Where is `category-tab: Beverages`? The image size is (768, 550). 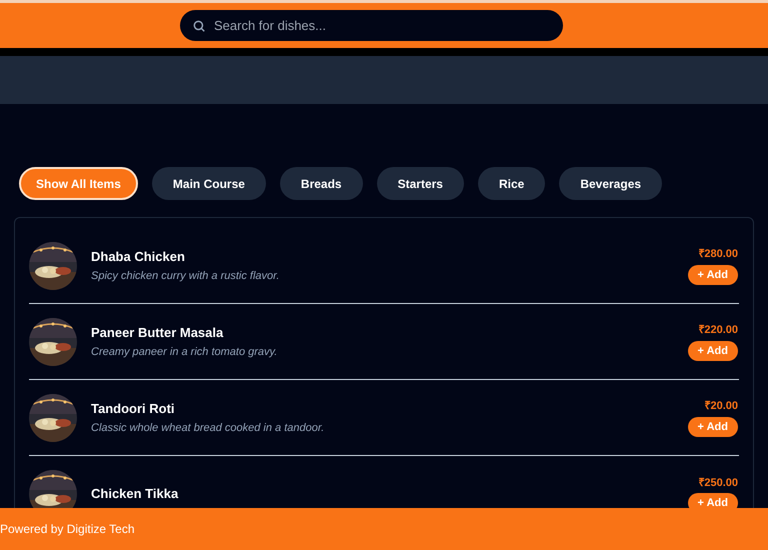
category-tab: Beverages is located at coordinates (610, 183).